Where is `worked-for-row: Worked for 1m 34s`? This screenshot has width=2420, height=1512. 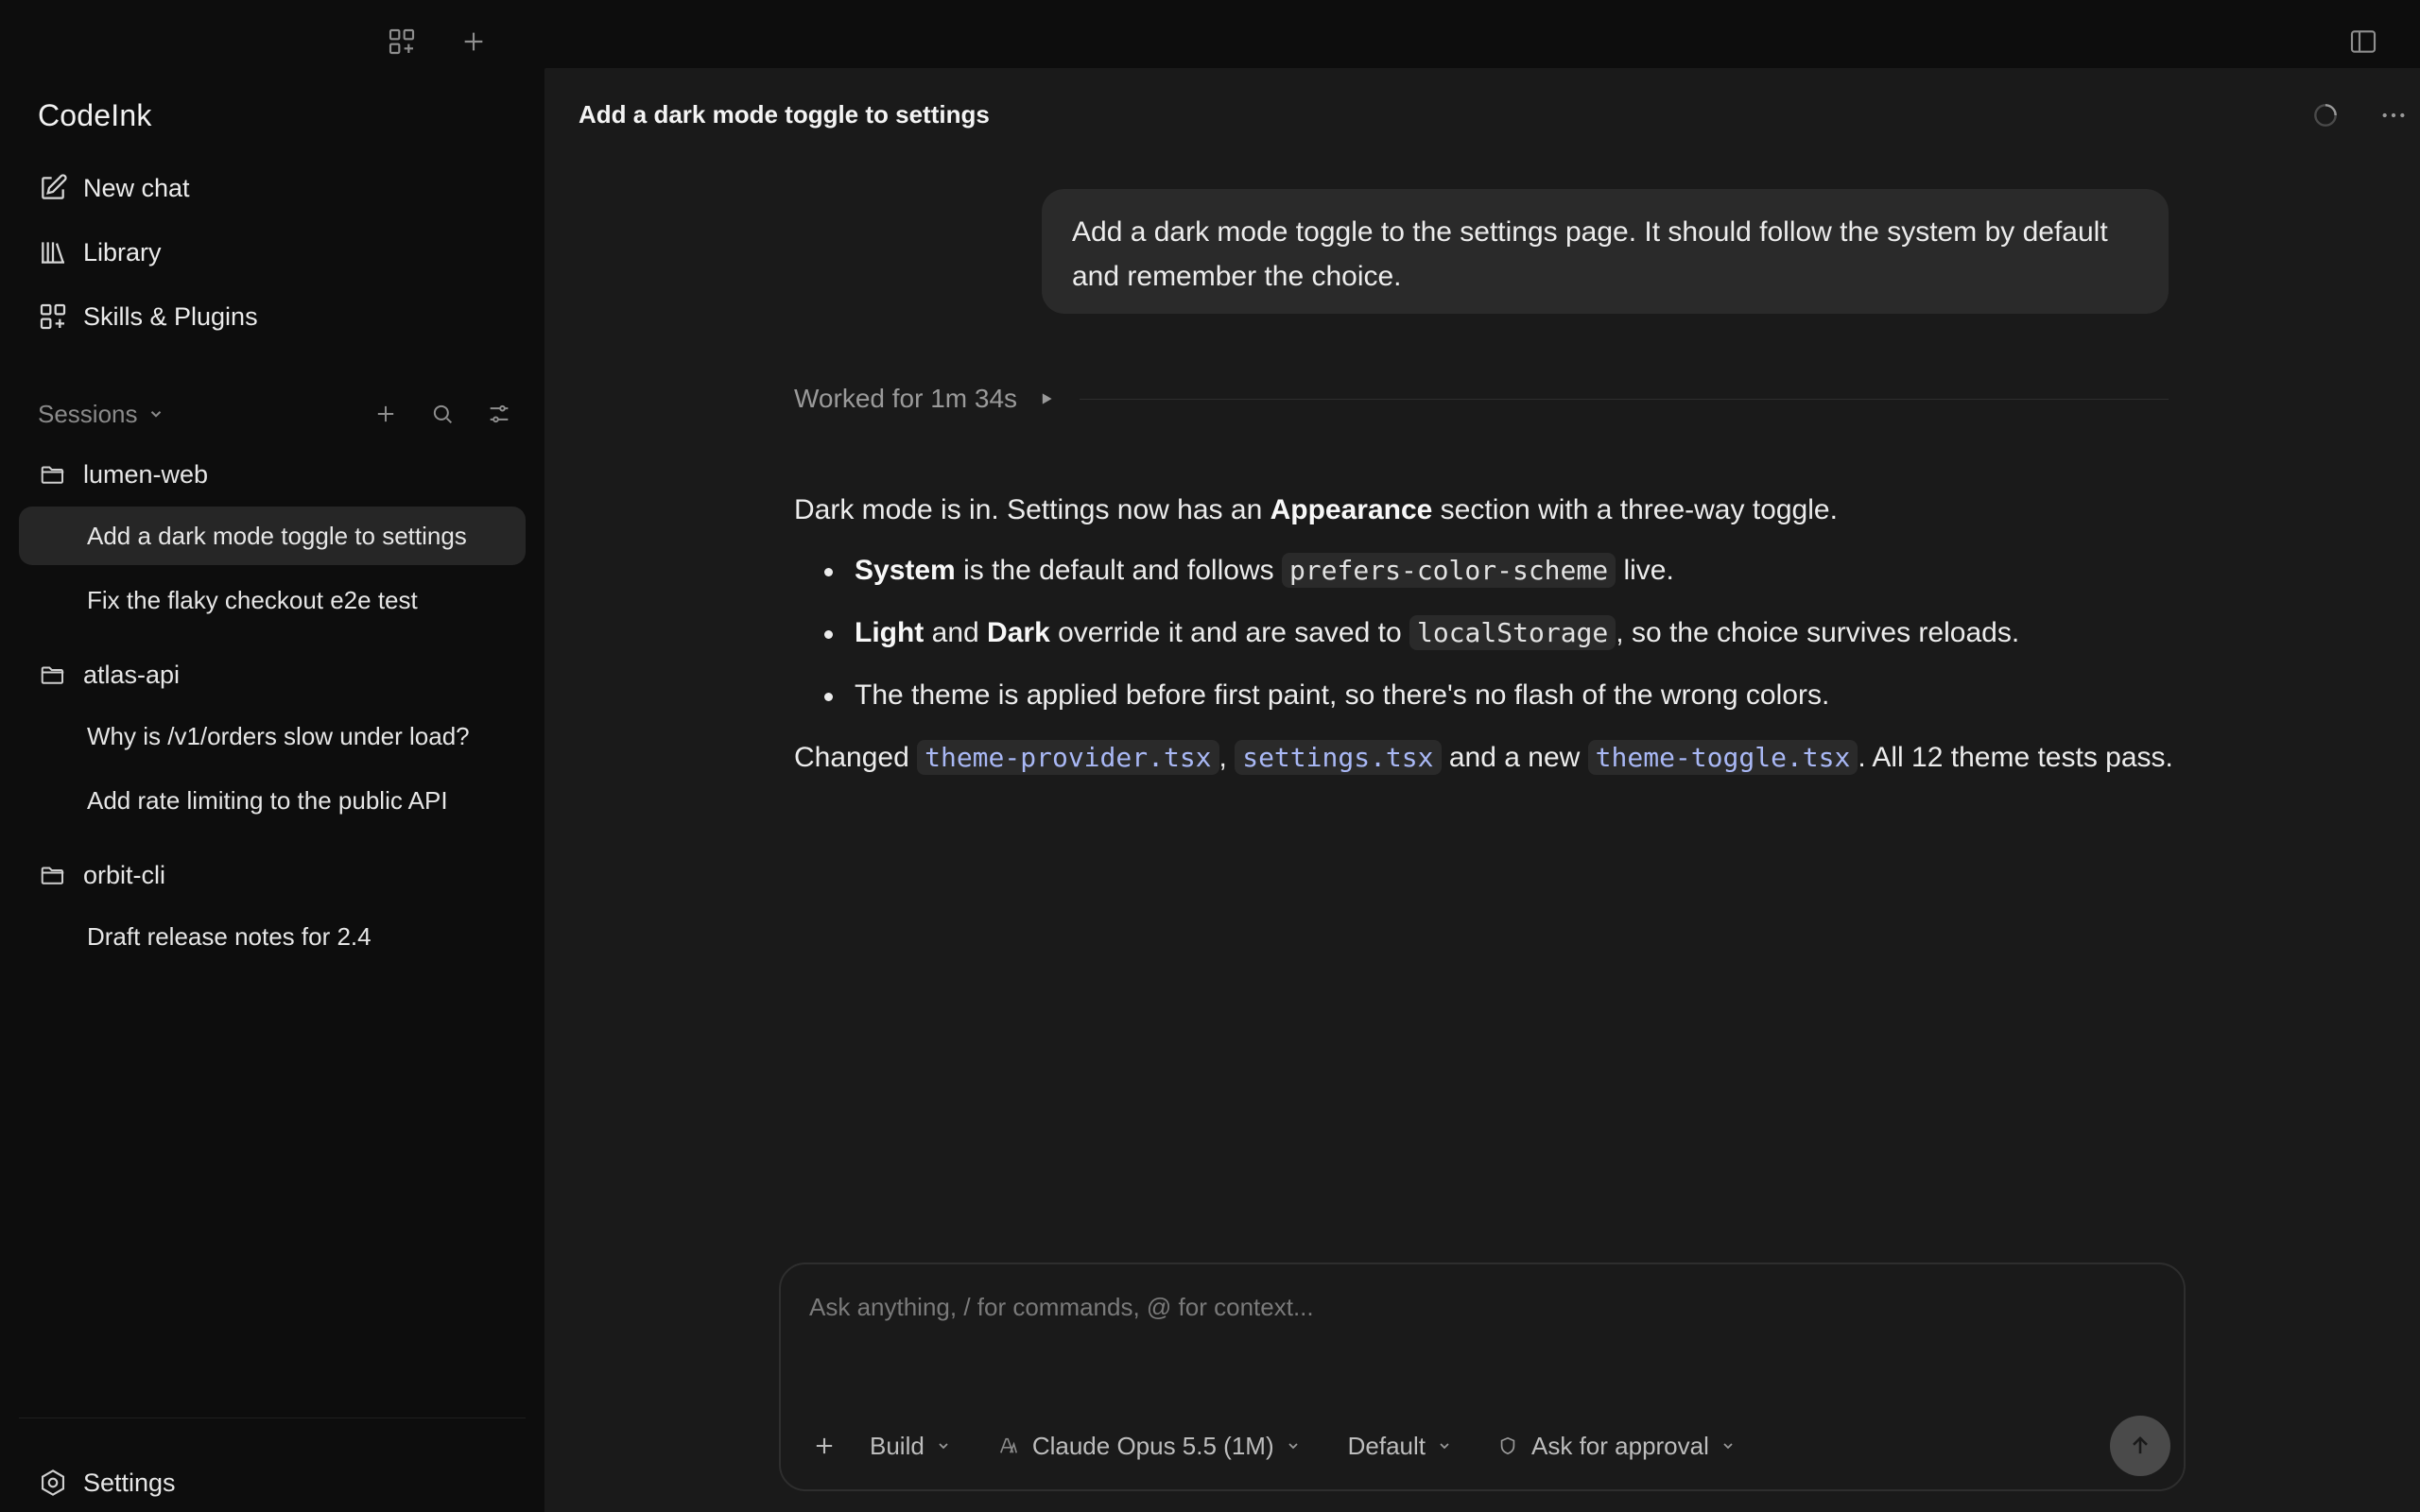
worked-for-row: Worked for 1m 34s is located at coordinates (1481, 398).